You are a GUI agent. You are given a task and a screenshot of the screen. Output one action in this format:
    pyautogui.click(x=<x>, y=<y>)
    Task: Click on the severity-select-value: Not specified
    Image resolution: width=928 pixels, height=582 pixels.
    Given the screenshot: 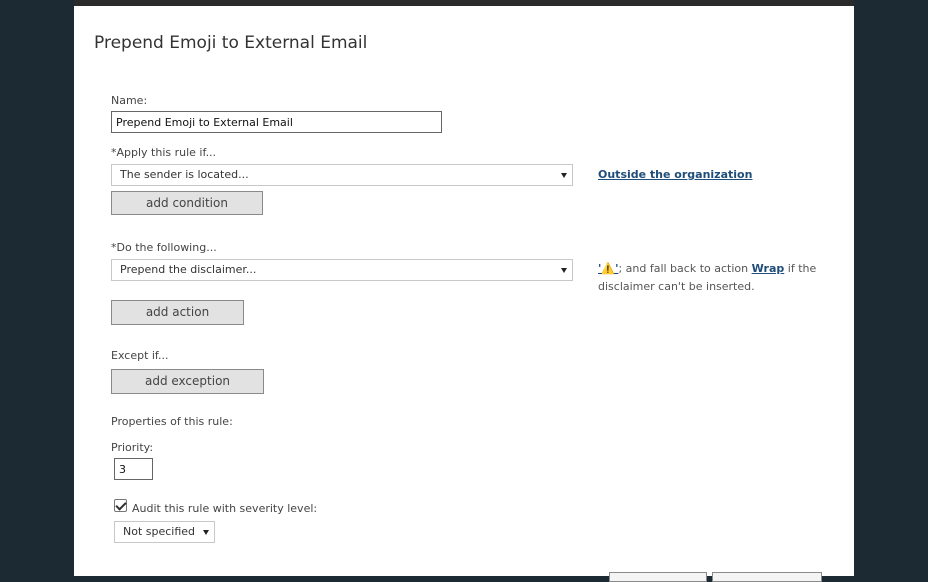 What is the action you would take?
    pyautogui.click(x=159, y=531)
    